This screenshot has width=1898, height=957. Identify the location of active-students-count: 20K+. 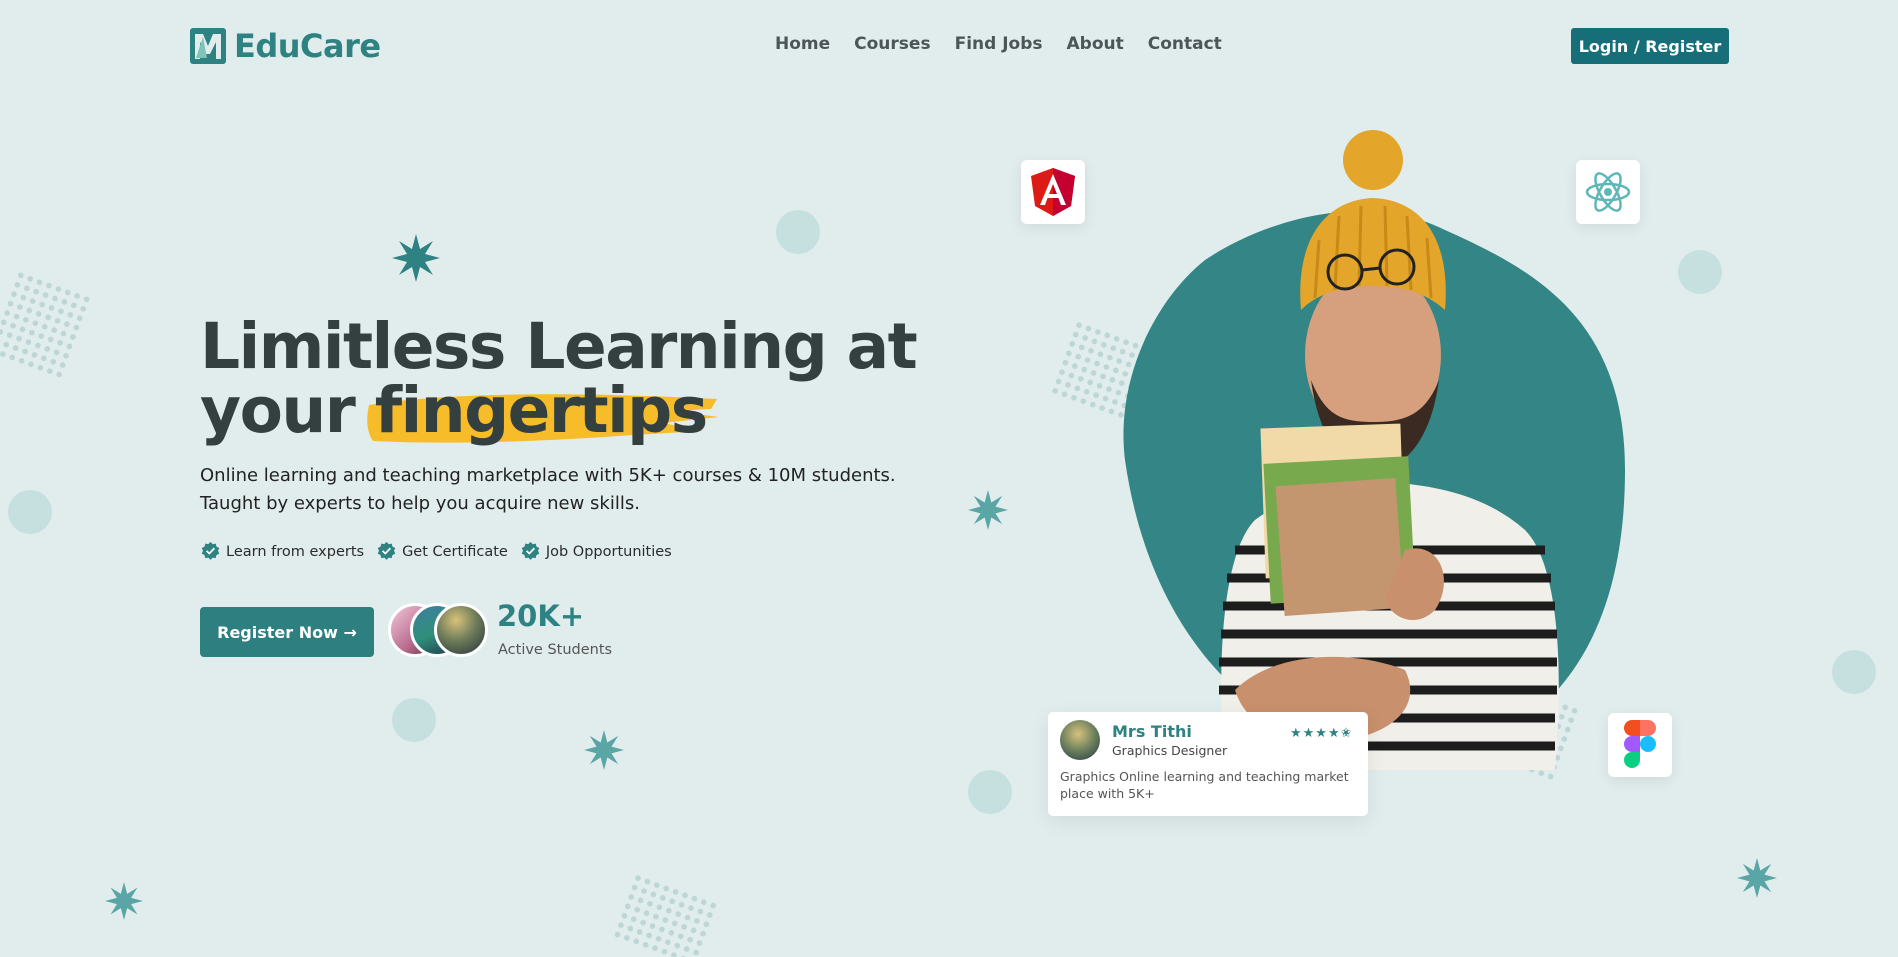
(541, 616).